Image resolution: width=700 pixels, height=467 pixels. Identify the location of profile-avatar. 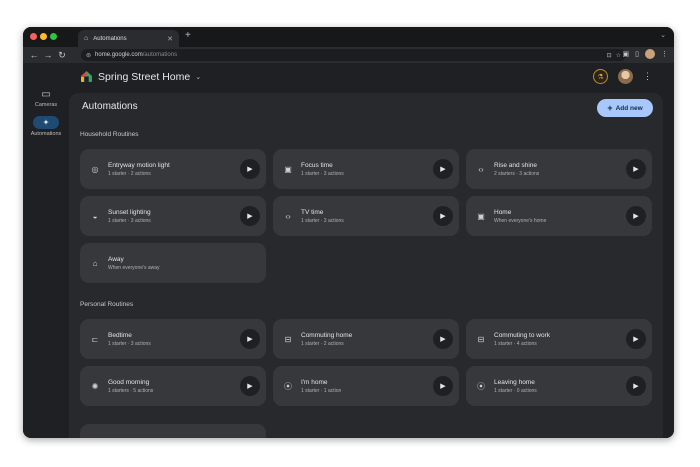
(650, 54).